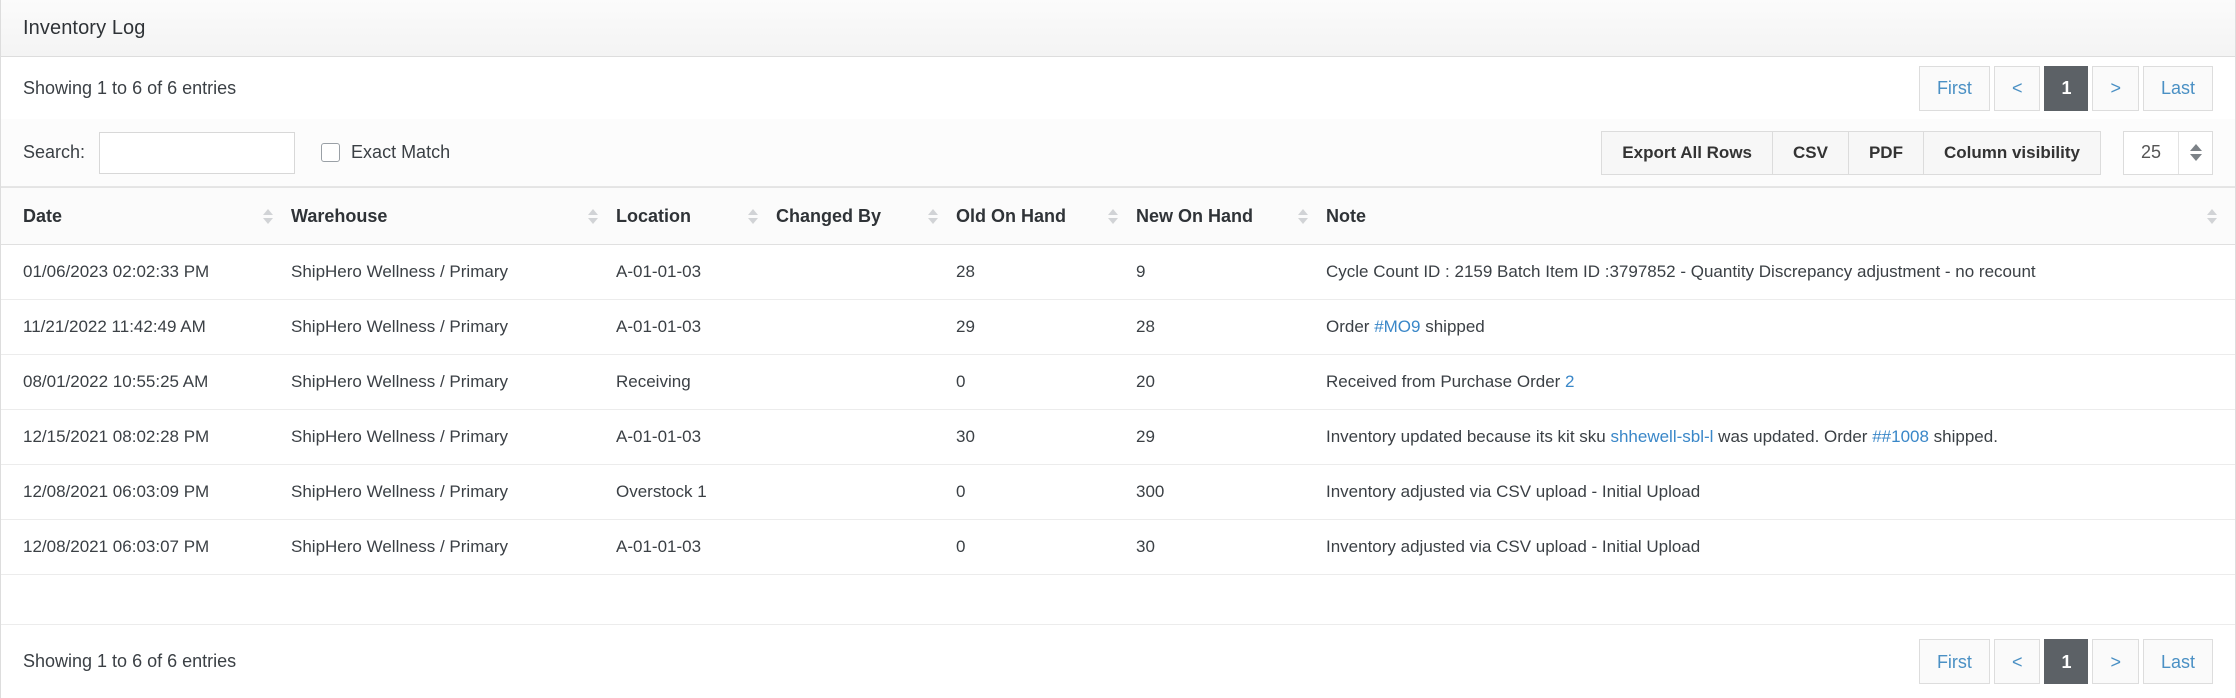 Image resolution: width=2236 pixels, height=698 pixels. I want to click on note-text: Order, so click(1350, 326).